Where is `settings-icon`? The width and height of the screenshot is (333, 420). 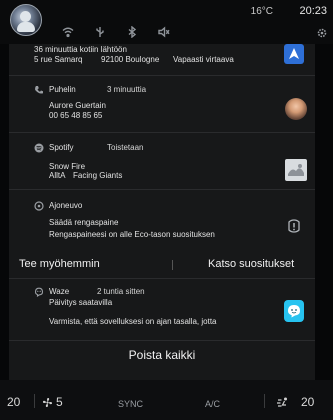
settings-icon is located at coordinates (322, 33).